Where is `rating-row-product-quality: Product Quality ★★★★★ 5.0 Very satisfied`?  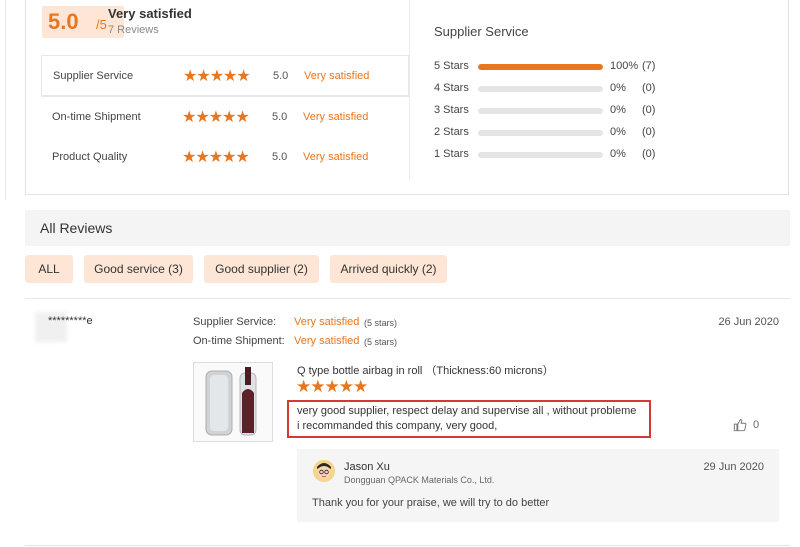 rating-row-product-quality: Product Quality ★★★★★ 5.0 Very satisfied is located at coordinates (225, 157).